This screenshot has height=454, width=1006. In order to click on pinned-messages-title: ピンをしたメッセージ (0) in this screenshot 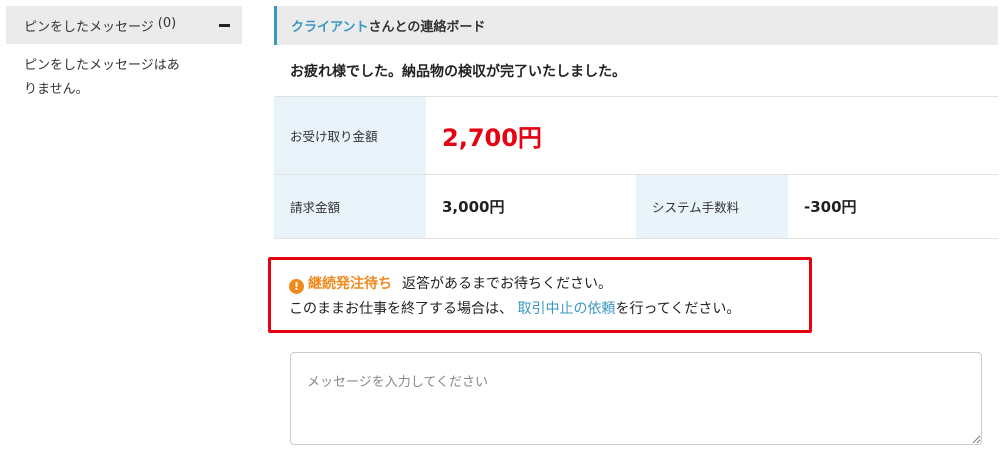, I will do `click(100, 25)`.